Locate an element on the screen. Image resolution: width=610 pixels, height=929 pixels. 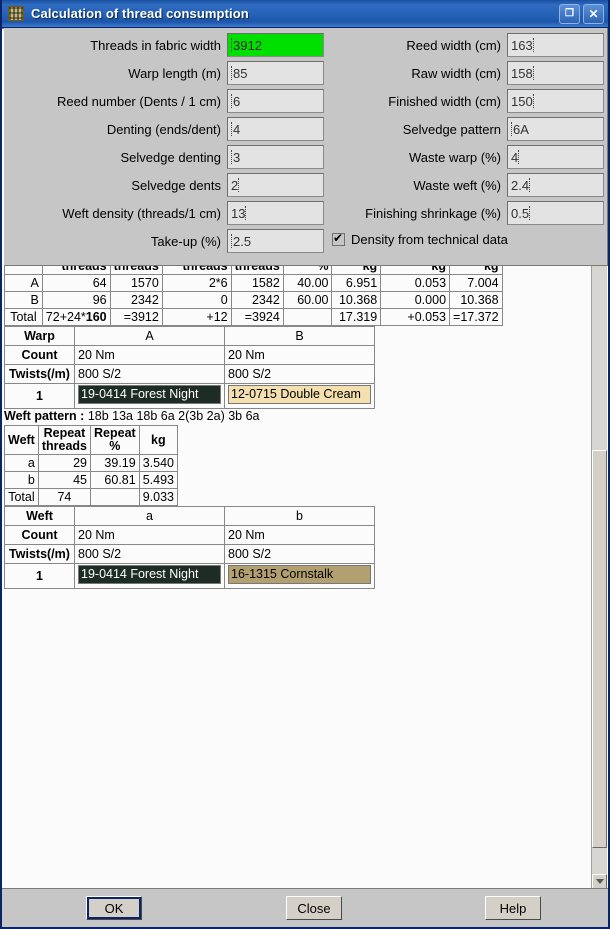
title-bar: Calculation of thread consumption ❐ ✕ is located at coordinates (305, 14).